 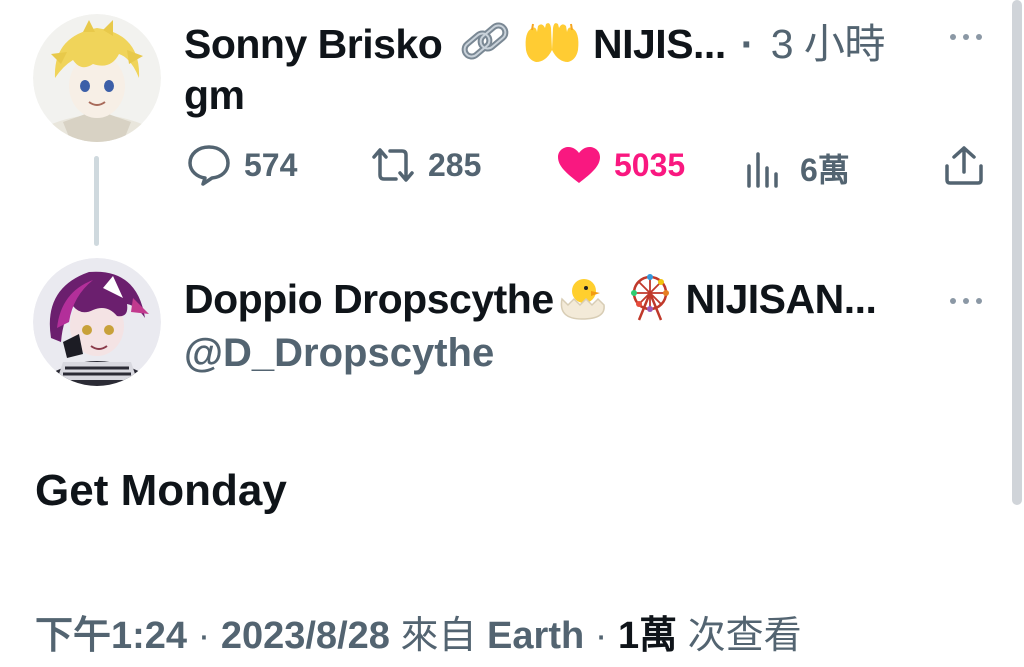 I want to click on tweet-date: 2023/8/28, so click(x=305, y=636).